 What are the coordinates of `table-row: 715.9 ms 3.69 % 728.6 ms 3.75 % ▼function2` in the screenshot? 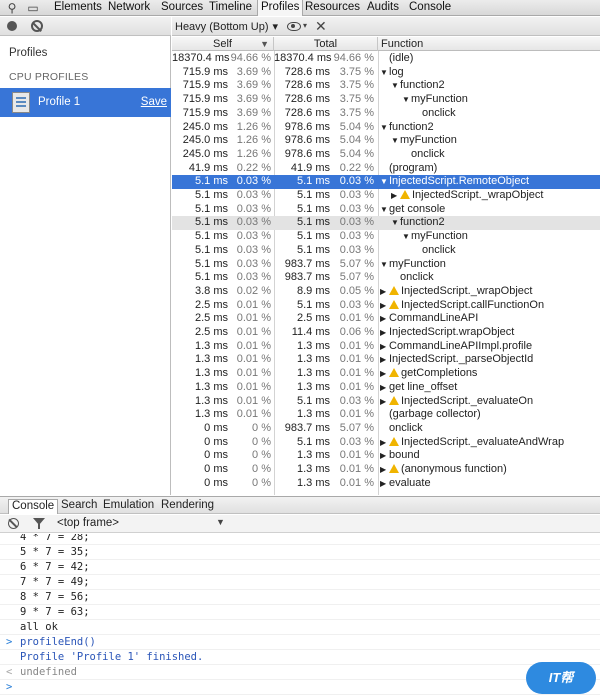 It's located at (386, 86).